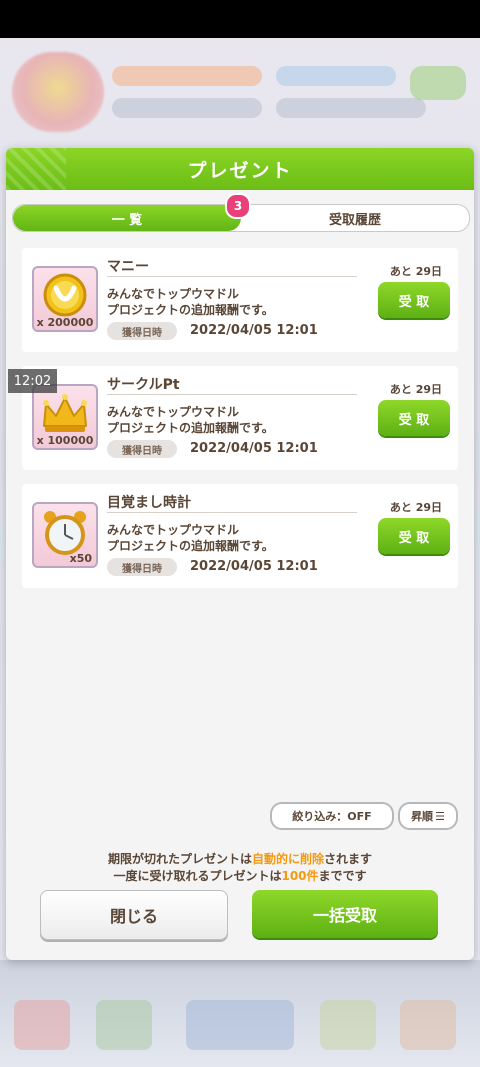 The height and width of the screenshot is (1067, 480). What do you see at coordinates (179, 859) in the screenshot?
I see `info-text: 期限が切れたプレゼントは` at bounding box center [179, 859].